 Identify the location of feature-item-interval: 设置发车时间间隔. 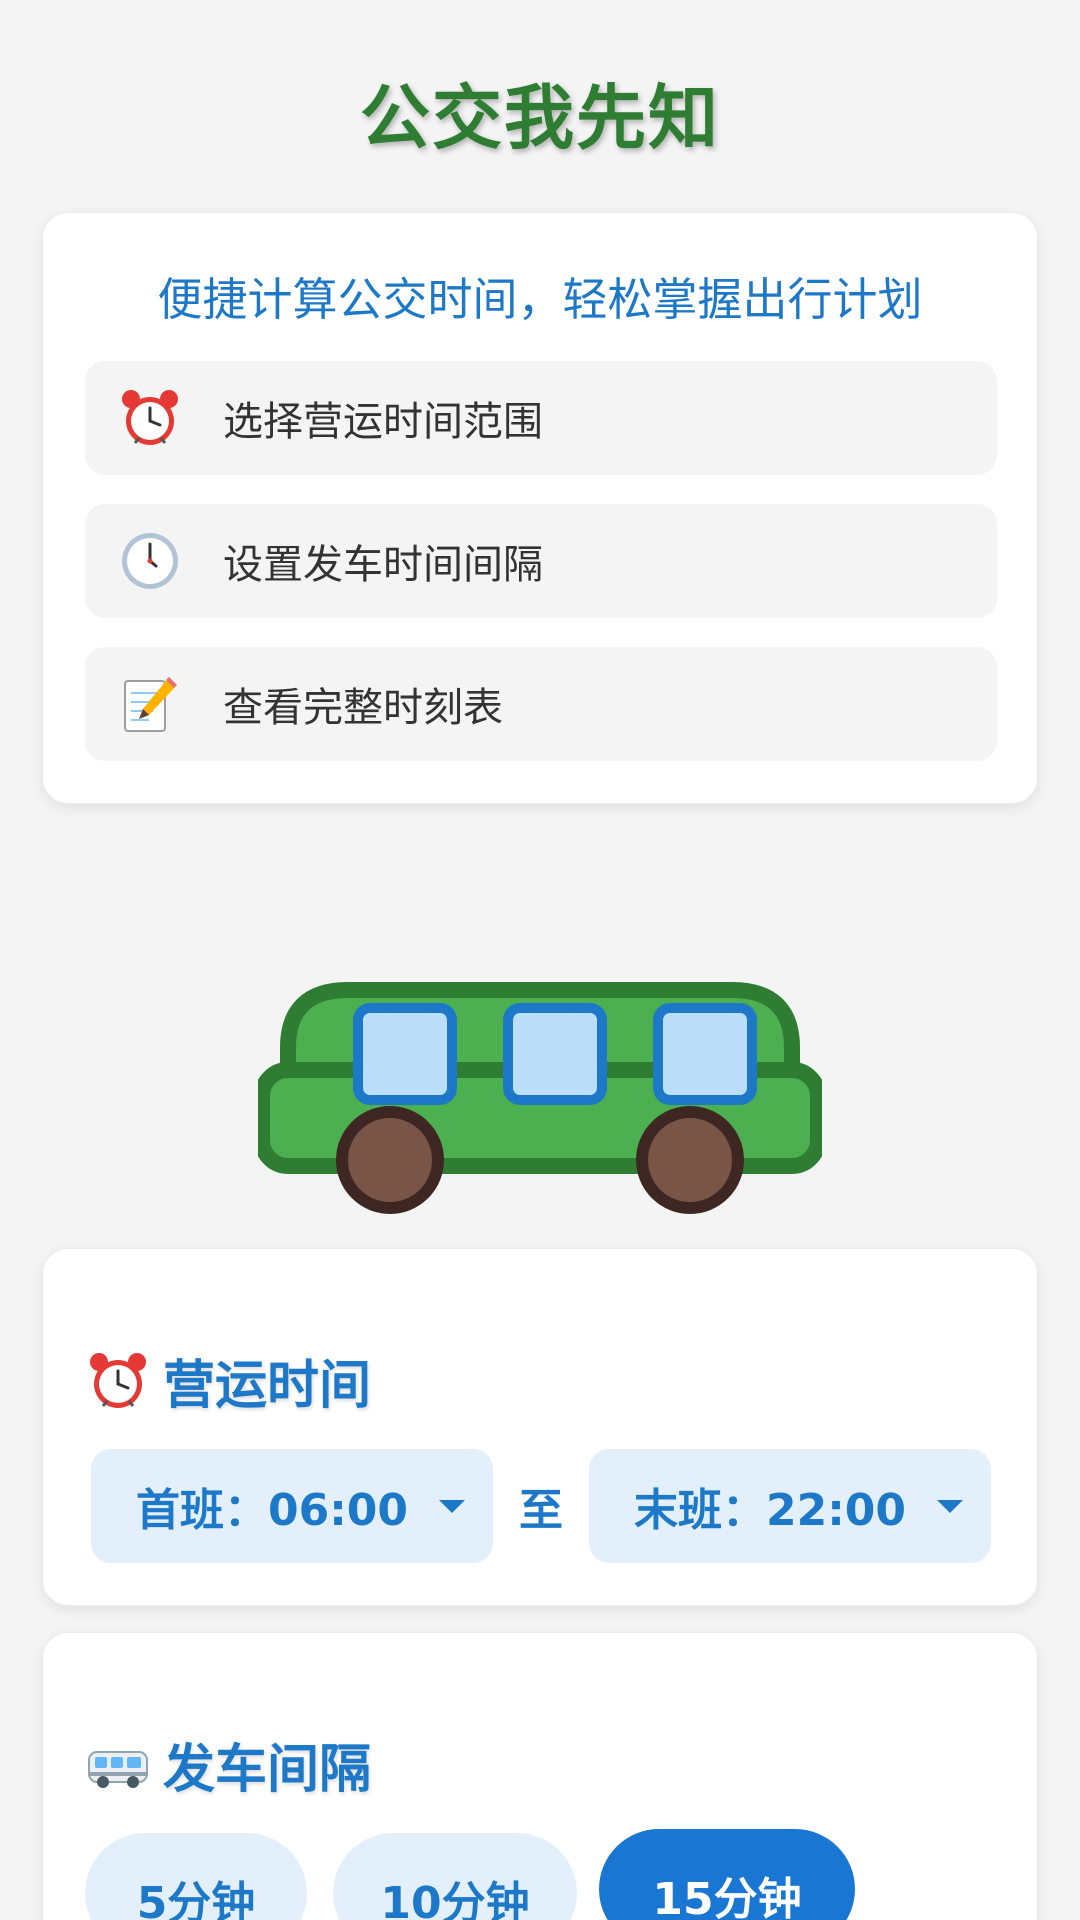
(541, 561).